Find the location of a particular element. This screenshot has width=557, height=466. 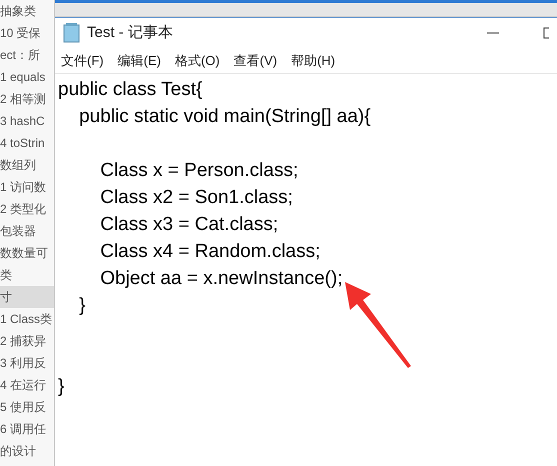

menu-item: 查看(V) is located at coordinates (256, 60).